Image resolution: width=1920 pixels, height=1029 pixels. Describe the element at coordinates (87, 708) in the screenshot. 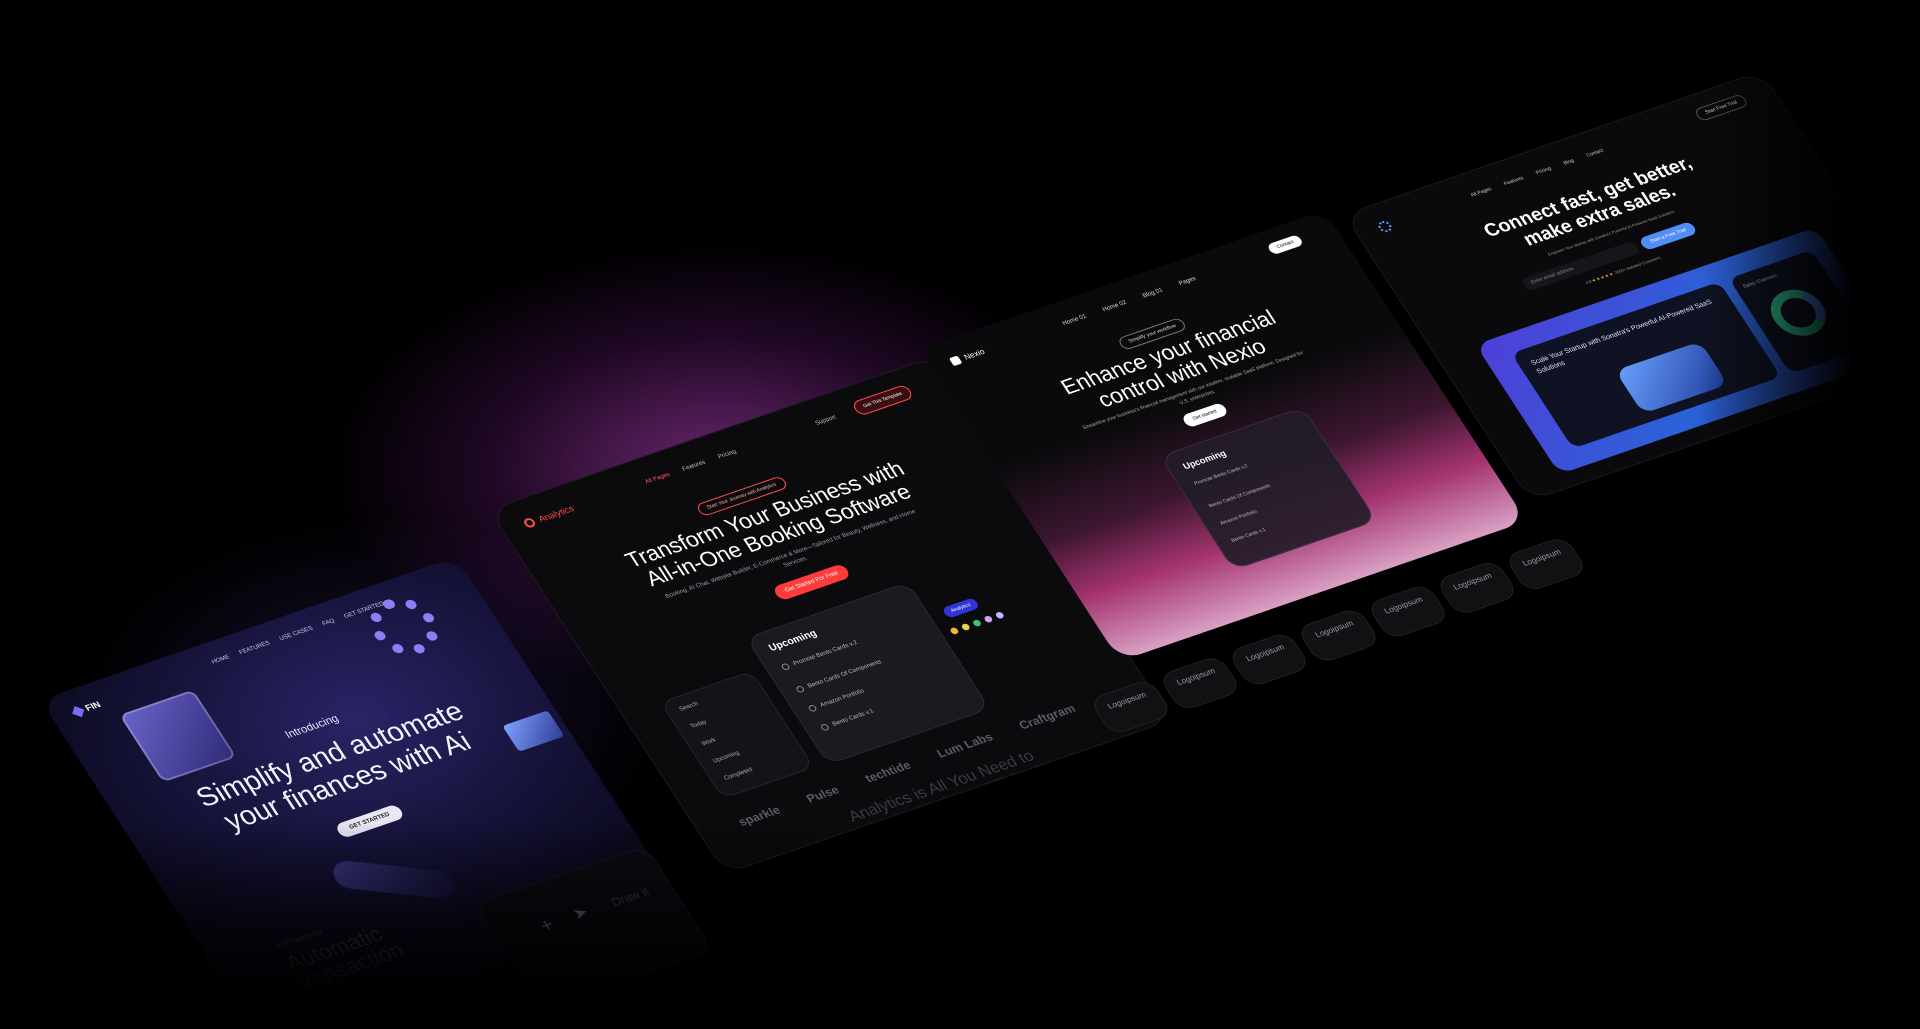

I see `fin-logo: FIN` at that location.